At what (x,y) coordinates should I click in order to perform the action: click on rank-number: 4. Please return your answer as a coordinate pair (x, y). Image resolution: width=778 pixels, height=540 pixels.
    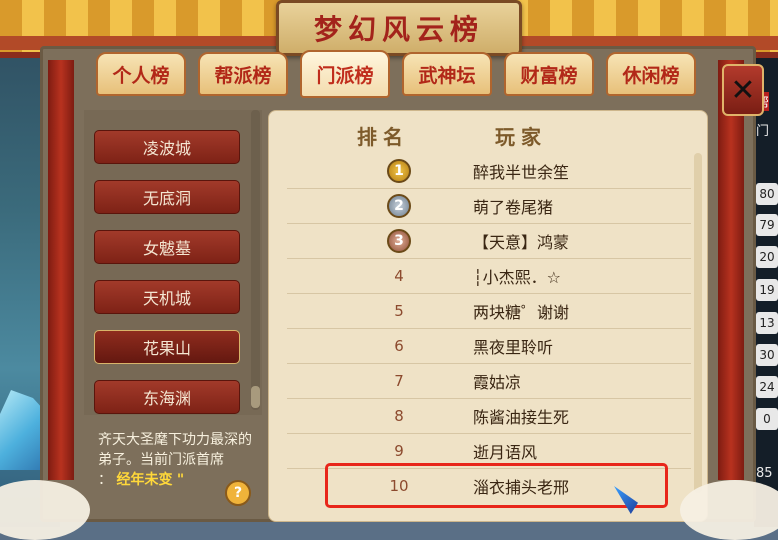
    Looking at the image, I should click on (399, 275).